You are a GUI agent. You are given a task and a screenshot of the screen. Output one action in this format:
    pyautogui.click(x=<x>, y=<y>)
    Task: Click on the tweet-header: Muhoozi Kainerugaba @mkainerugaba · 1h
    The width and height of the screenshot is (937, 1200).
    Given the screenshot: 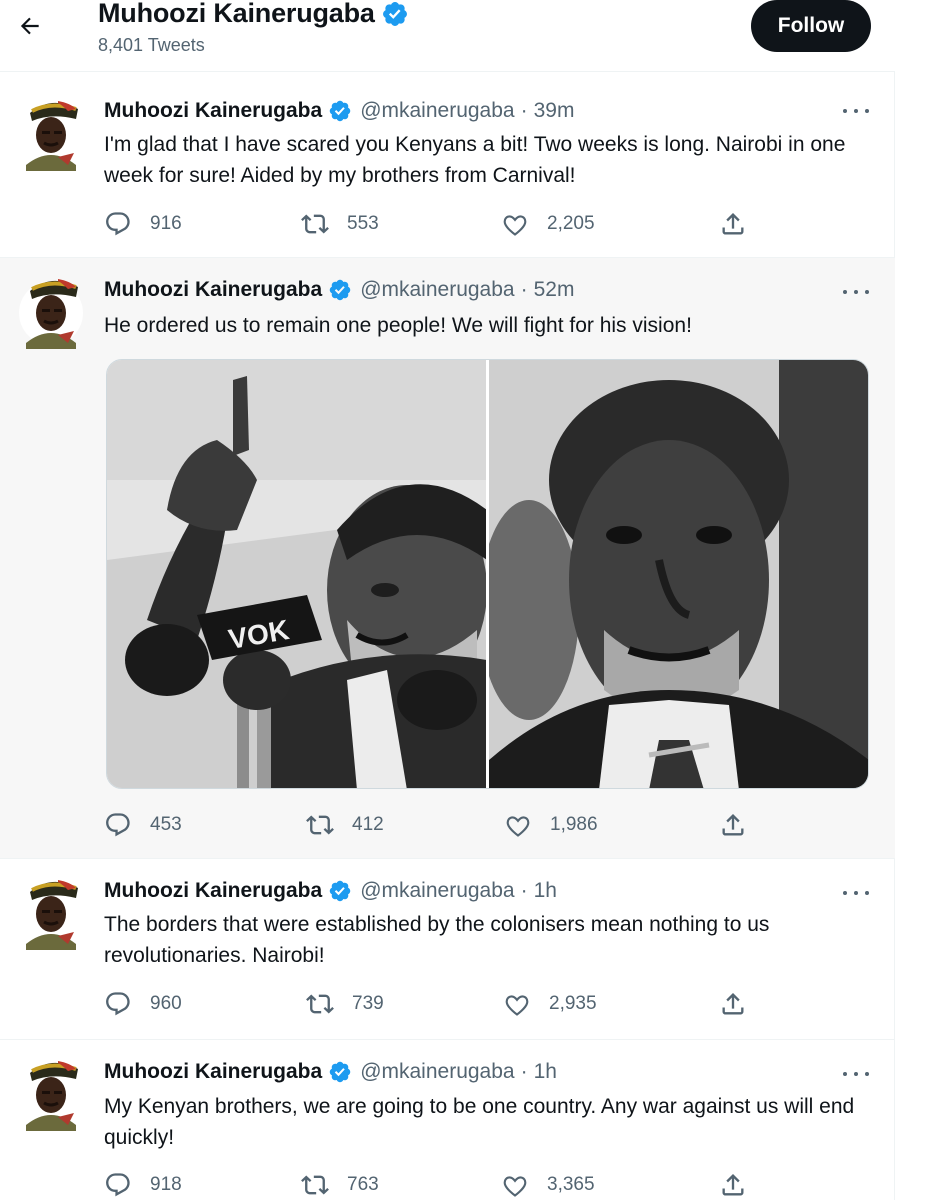 What is the action you would take?
    pyautogui.click(x=330, y=891)
    